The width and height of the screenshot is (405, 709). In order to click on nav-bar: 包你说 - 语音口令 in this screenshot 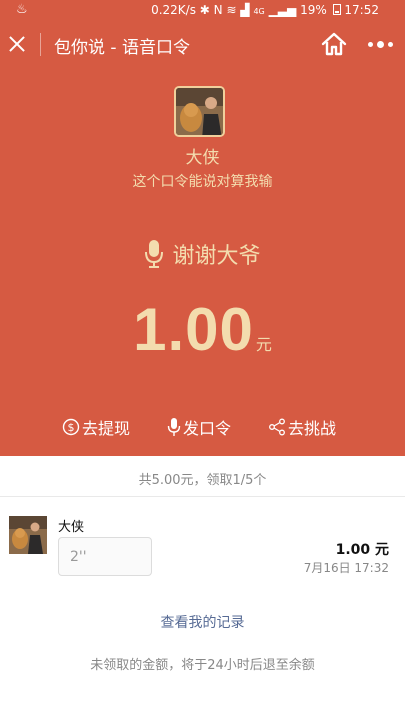, I will do `click(202, 44)`.